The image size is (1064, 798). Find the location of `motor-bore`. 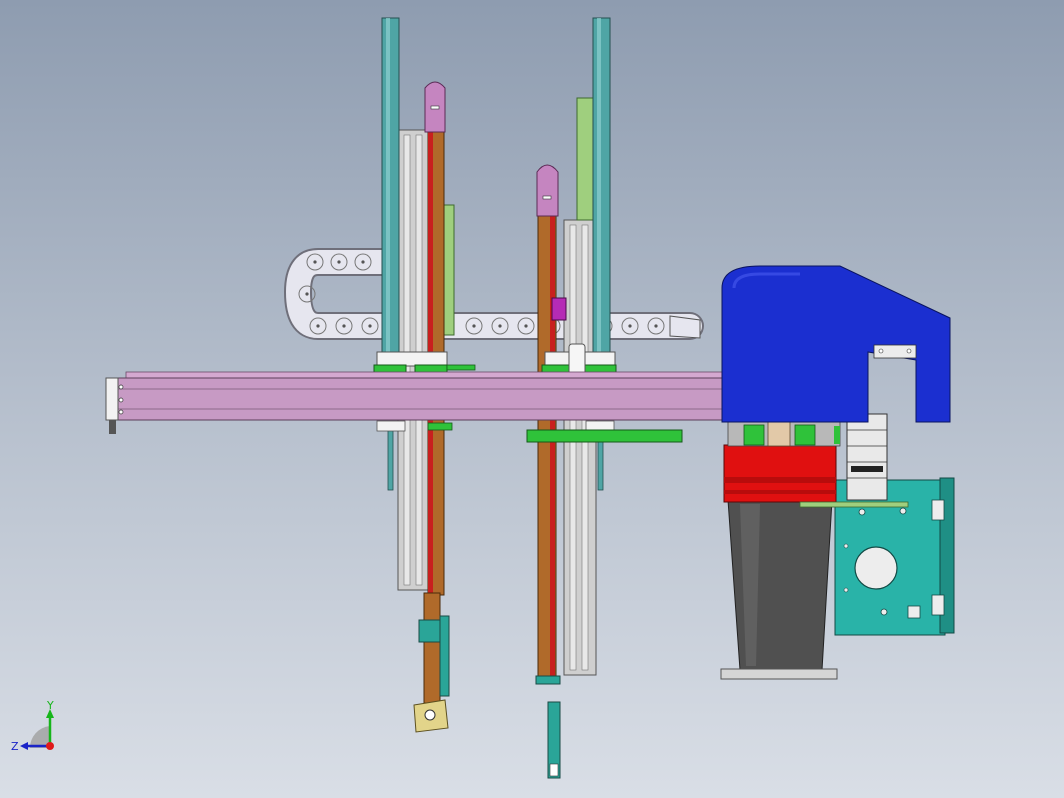

motor-bore is located at coordinates (876, 568).